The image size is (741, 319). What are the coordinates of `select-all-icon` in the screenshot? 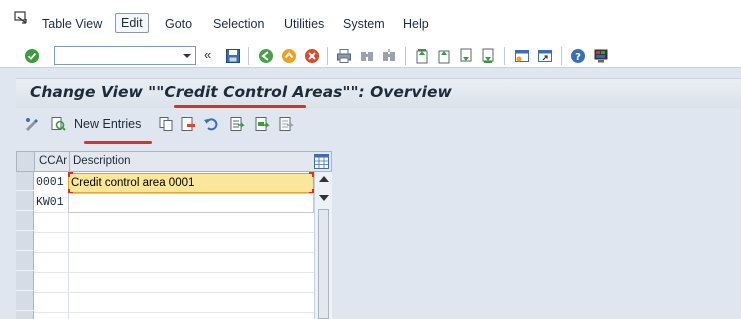 It's located at (237, 124).